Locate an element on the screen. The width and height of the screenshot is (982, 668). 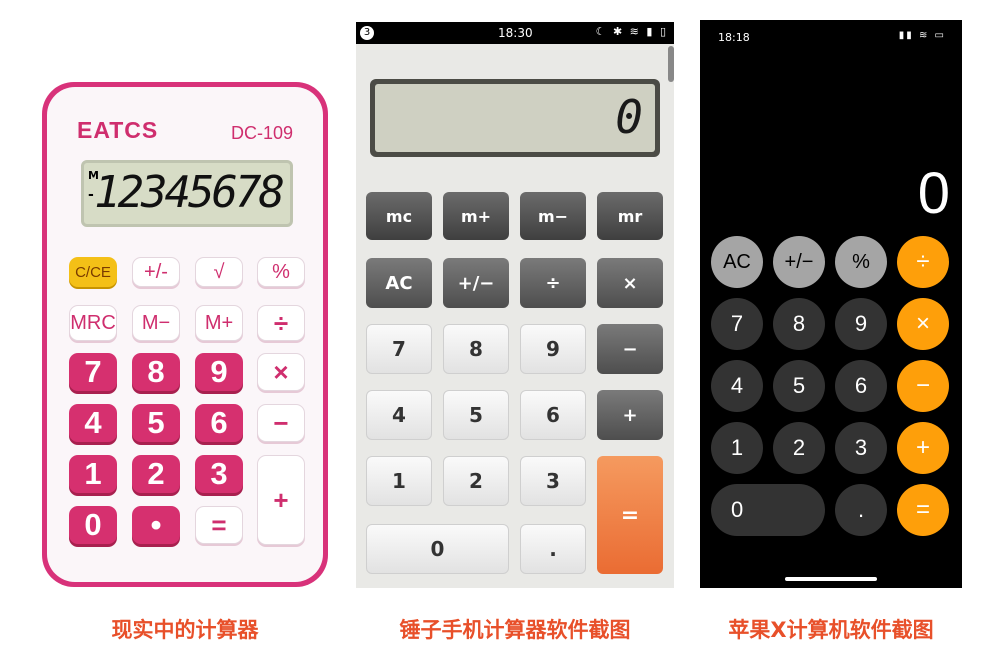
caption-hammer: 锤子手机计算器软件截图 is located at coordinates (515, 630).